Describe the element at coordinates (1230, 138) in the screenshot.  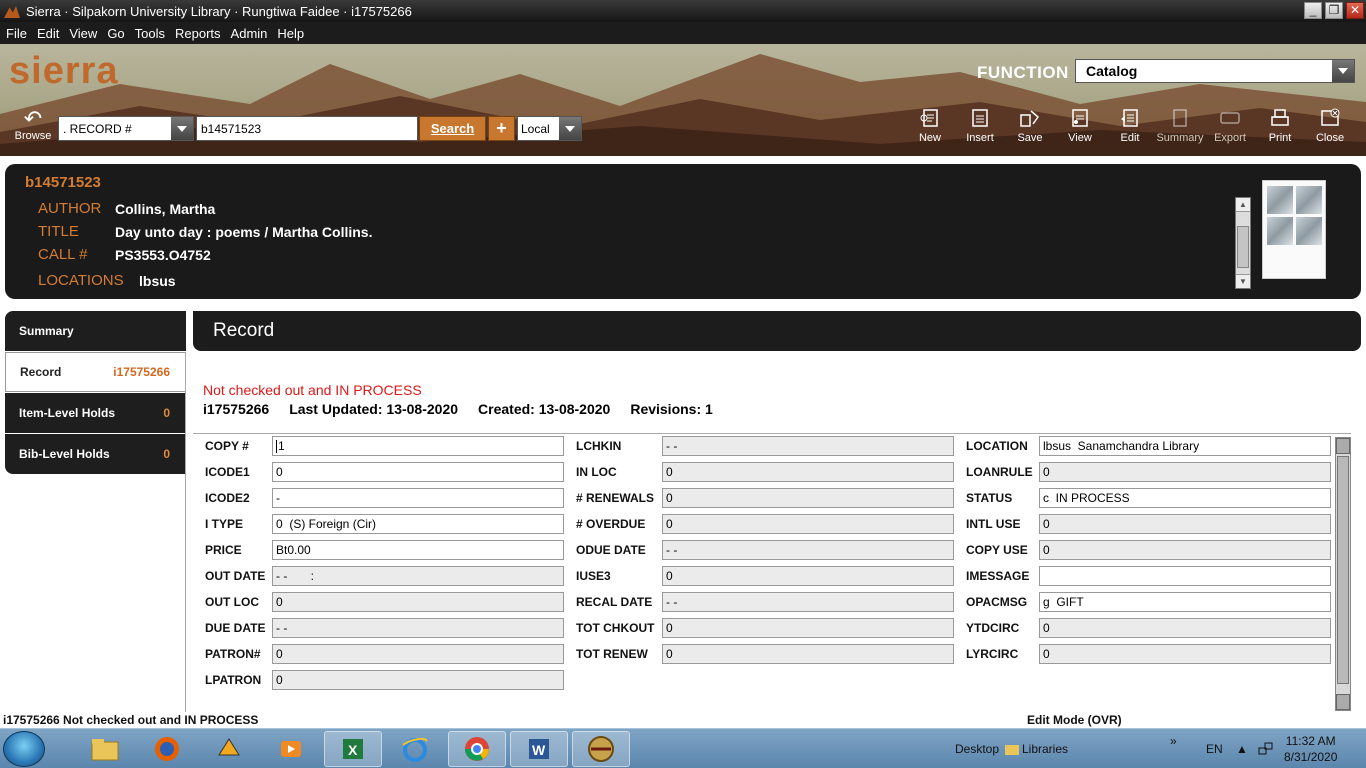
I see `export-label: Export` at that location.